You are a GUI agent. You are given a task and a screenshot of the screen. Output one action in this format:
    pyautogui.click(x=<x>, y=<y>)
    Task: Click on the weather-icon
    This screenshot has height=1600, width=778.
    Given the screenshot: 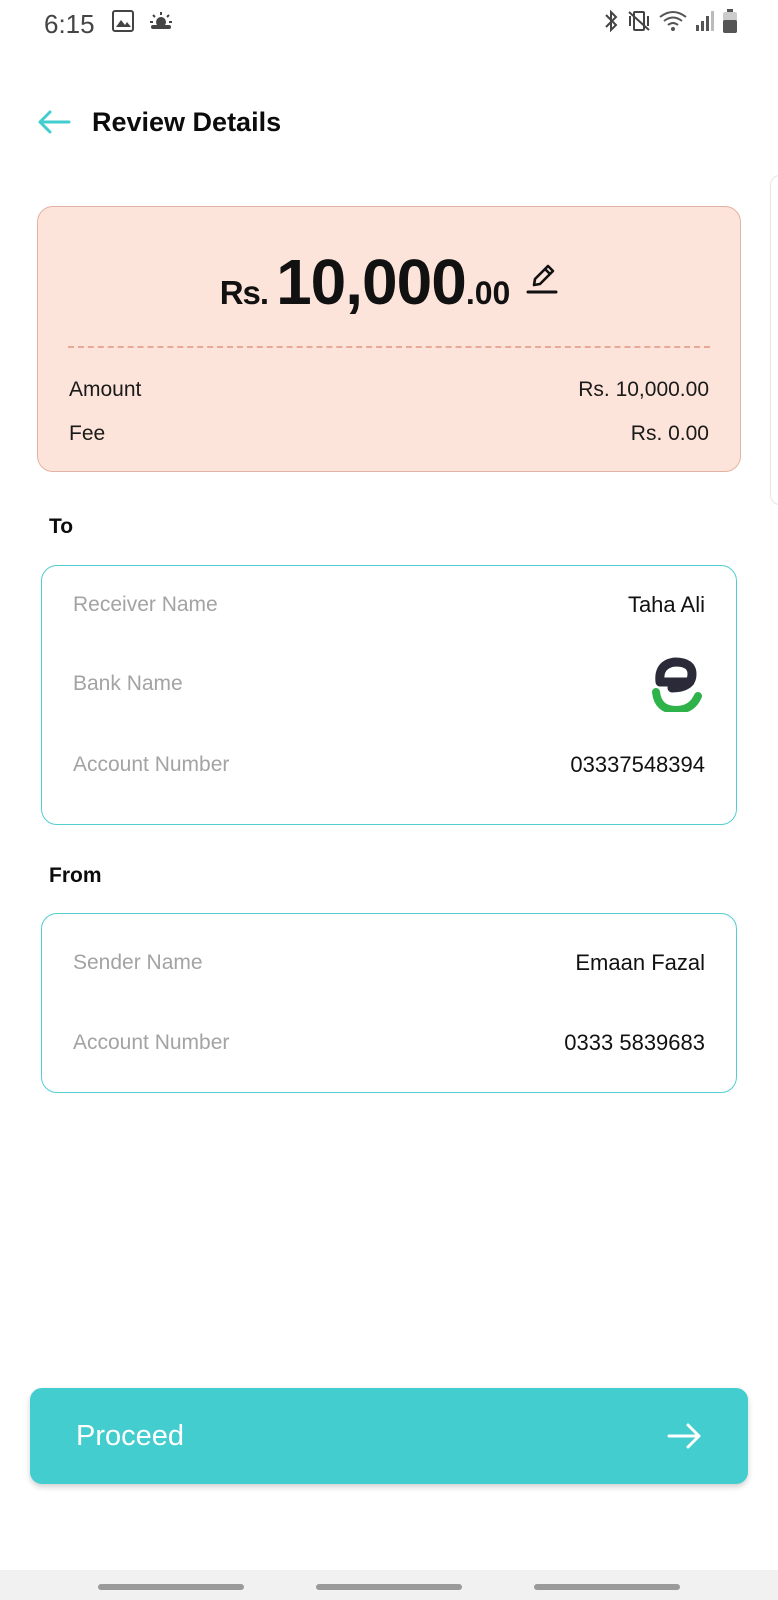 What is the action you would take?
    pyautogui.click(x=161, y=20)
    